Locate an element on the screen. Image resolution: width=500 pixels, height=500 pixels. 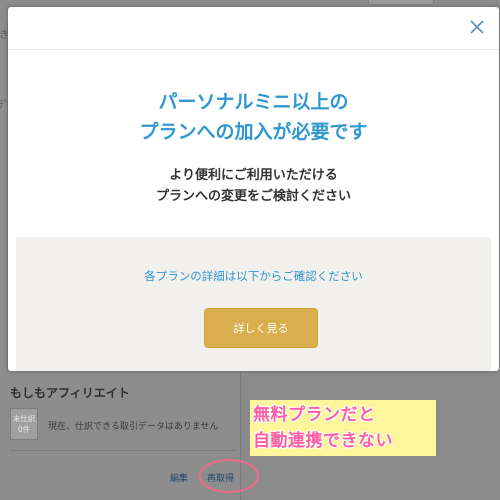
status-badge-label: 未仕訳 is located at coordinates (24, 418).